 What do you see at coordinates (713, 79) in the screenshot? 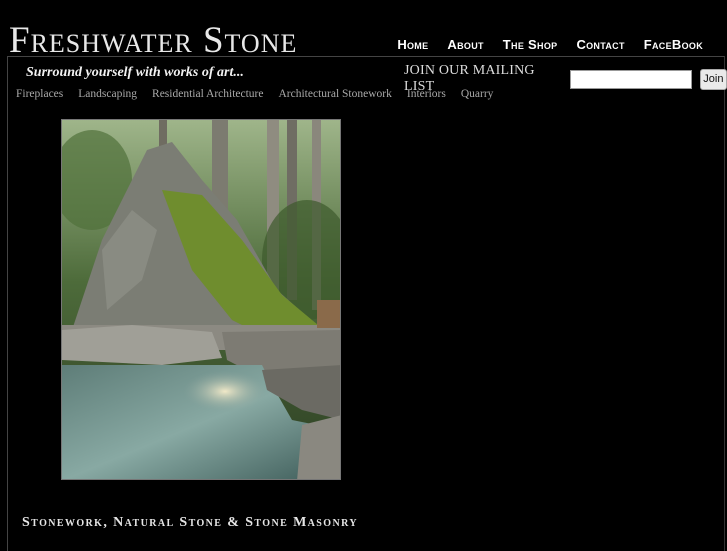
I see `join-button: Join` at bounding box center [713, 79].